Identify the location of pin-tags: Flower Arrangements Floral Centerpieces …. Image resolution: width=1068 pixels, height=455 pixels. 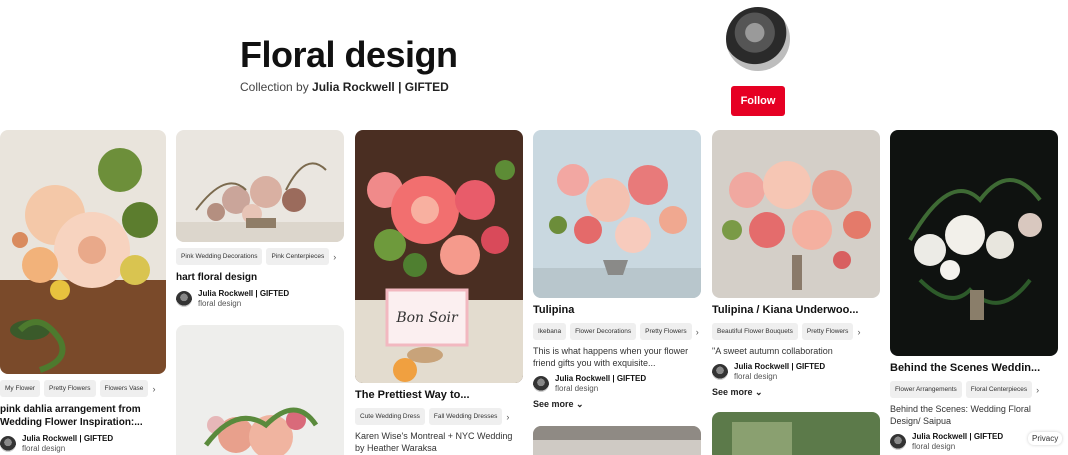
(974, 389).